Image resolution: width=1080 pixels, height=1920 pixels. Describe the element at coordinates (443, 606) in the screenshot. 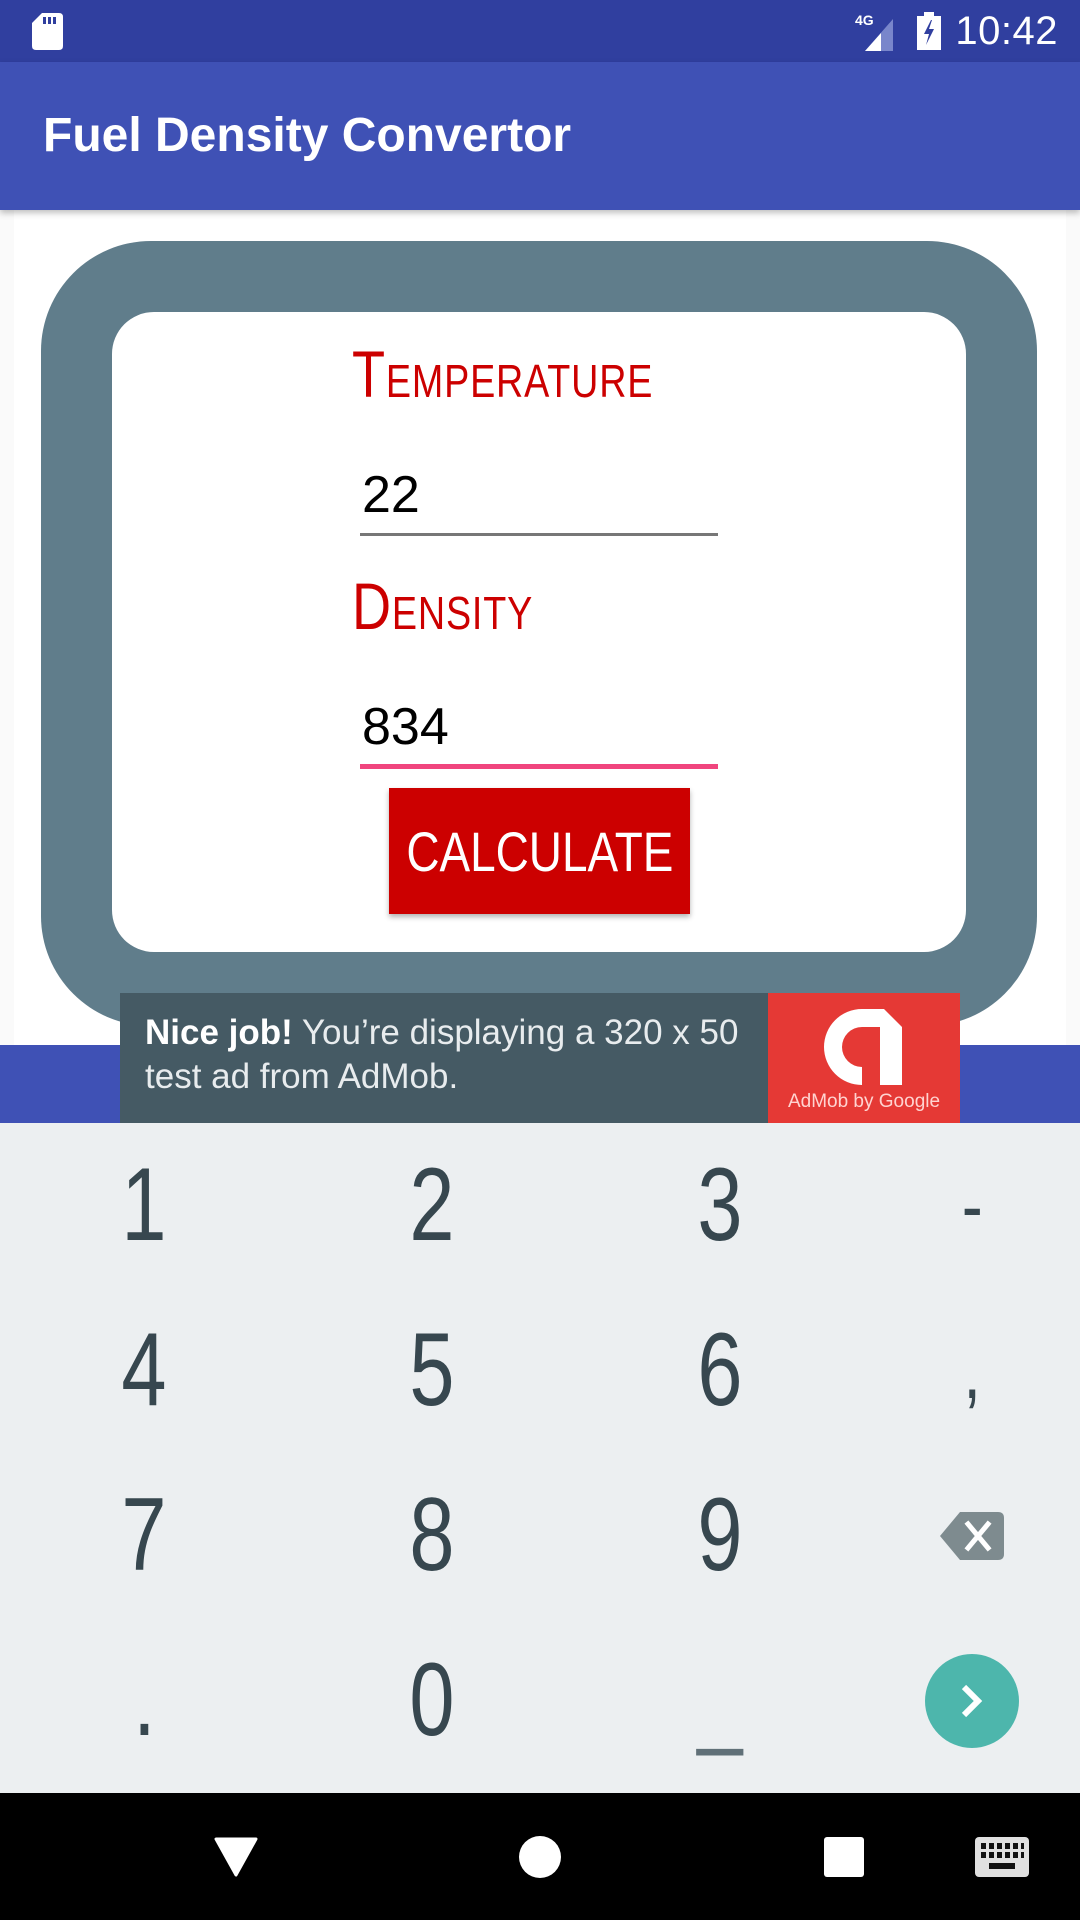

I see `density-label: Density` at that location.